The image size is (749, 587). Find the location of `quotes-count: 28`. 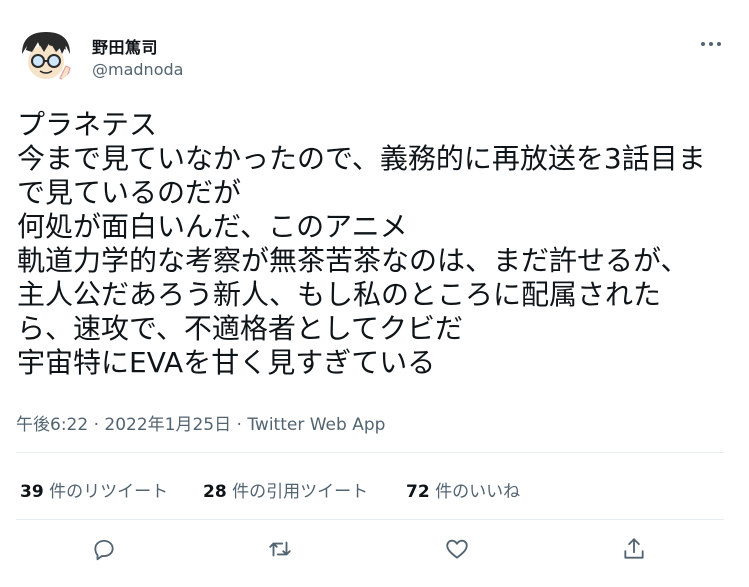

quotes-count: 28 is located at coordinates (215, 492).